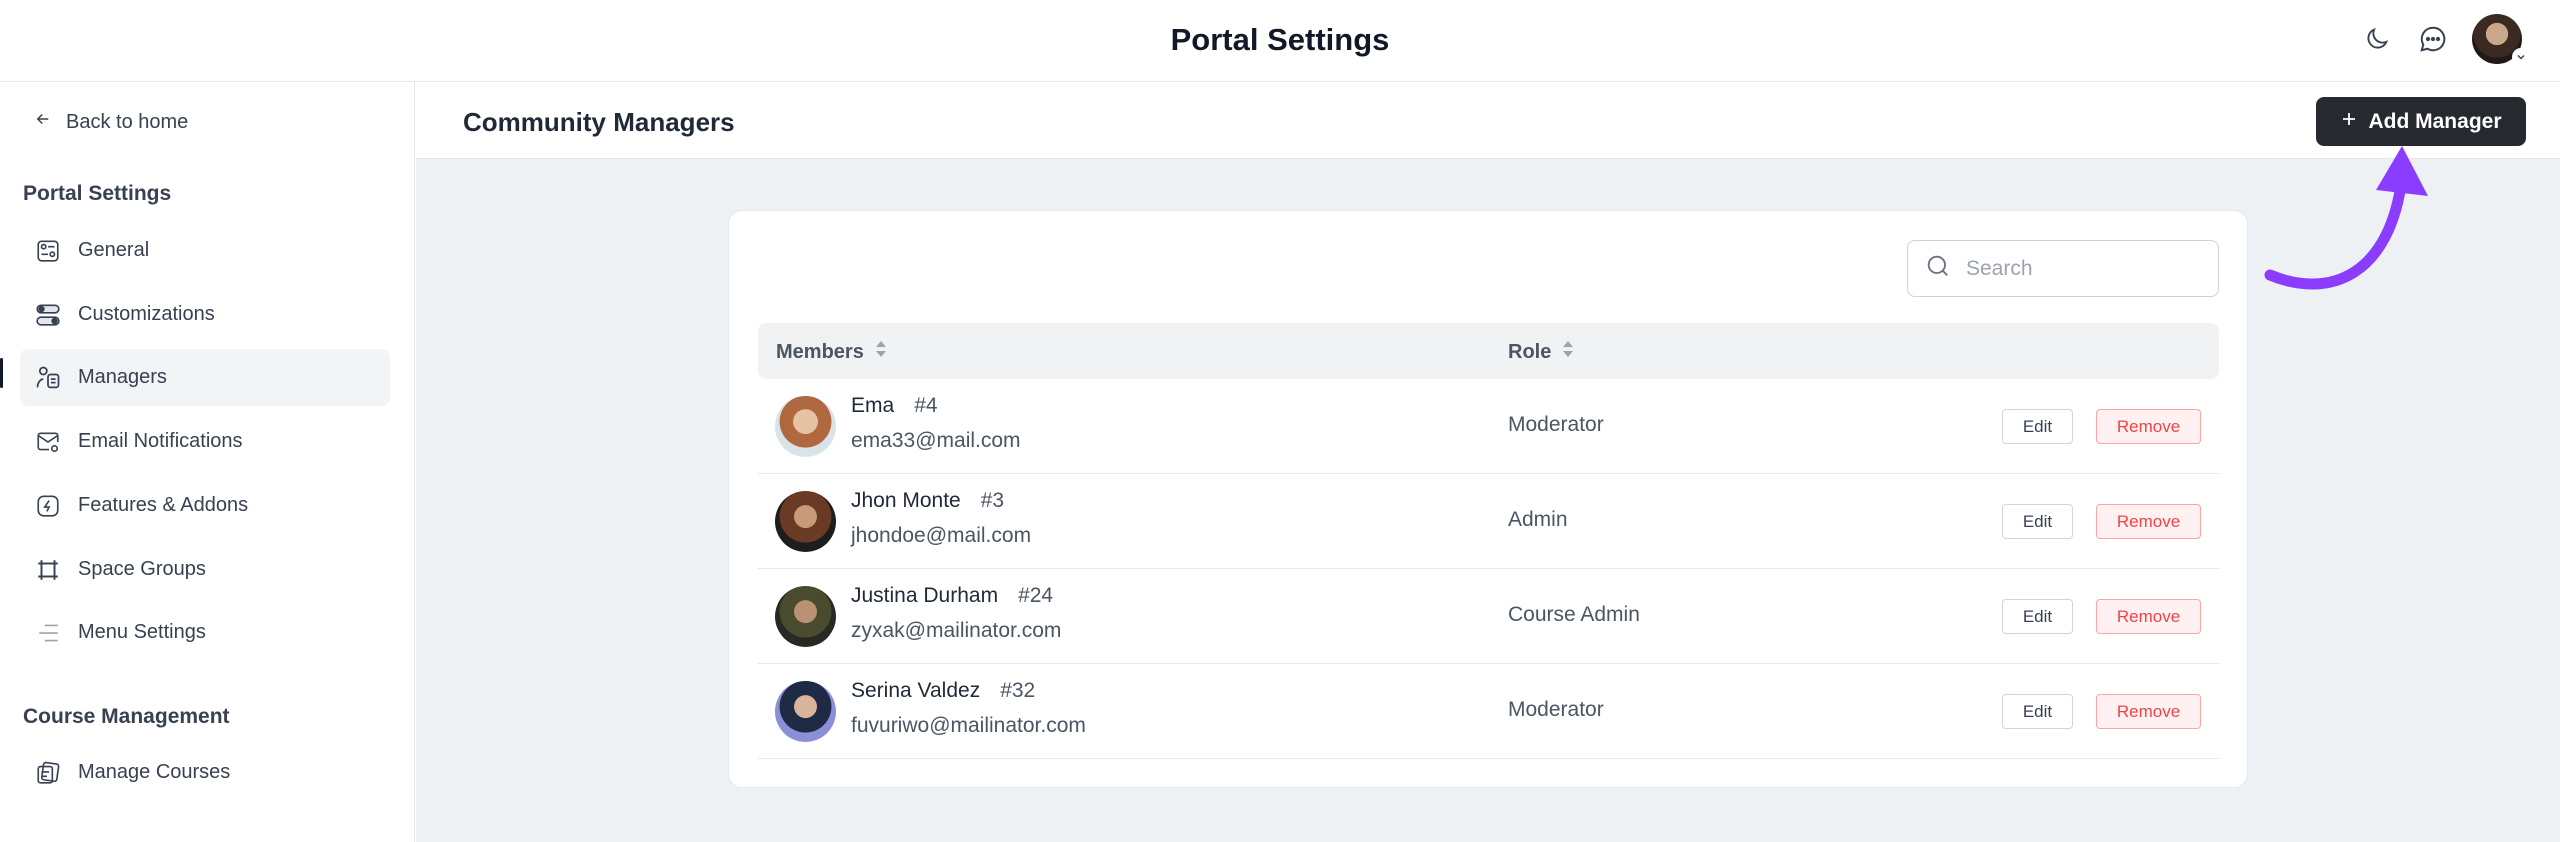 Image resolution: width=2560 pixels, height=842 pixels. Describe the element at coordinates (992, 500) in the screenshot. I see `member-id: #3` at that location.